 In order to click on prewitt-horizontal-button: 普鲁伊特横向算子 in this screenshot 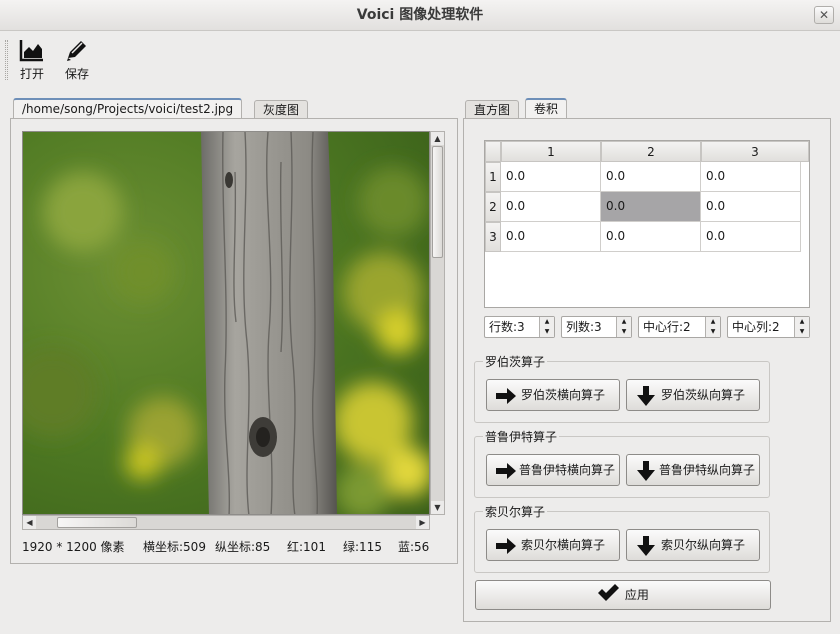, I will do `click(553, 470)`.